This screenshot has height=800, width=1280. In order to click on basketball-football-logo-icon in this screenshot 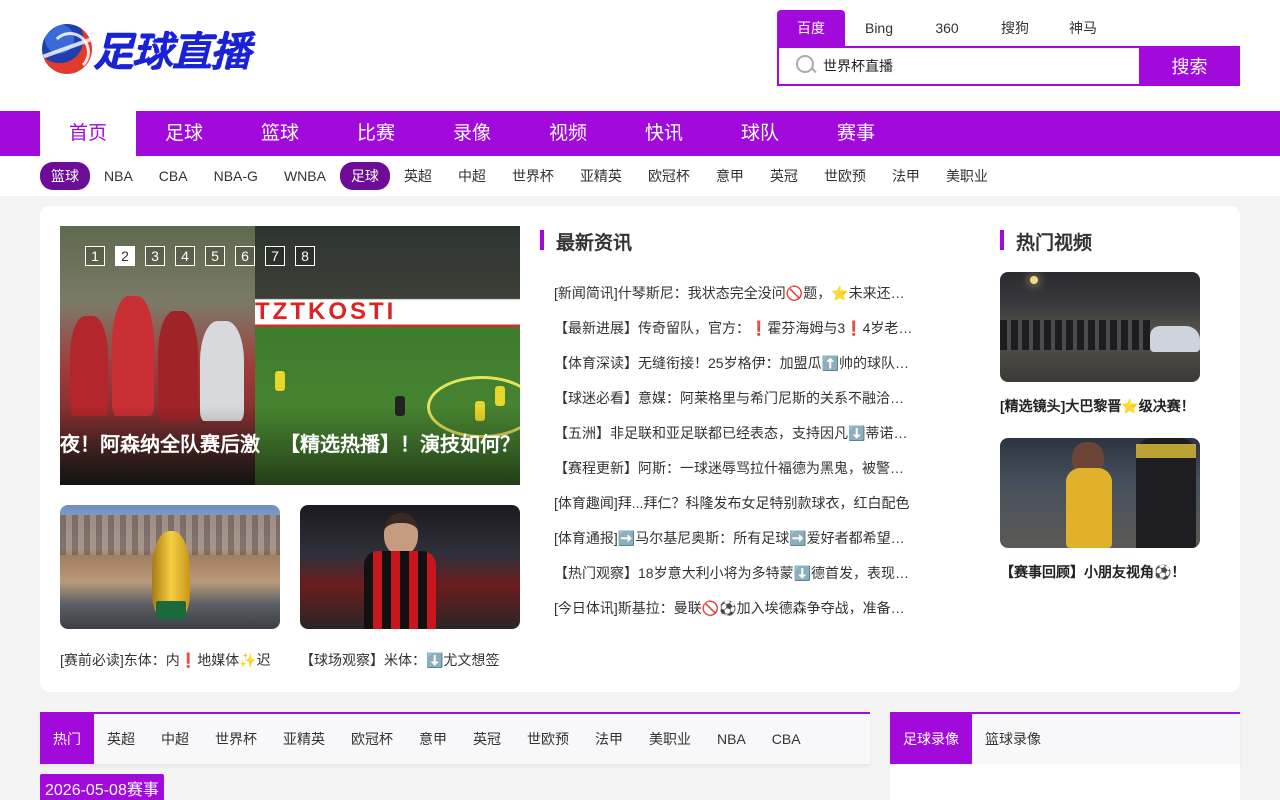, I will do `click(67, 49)`.